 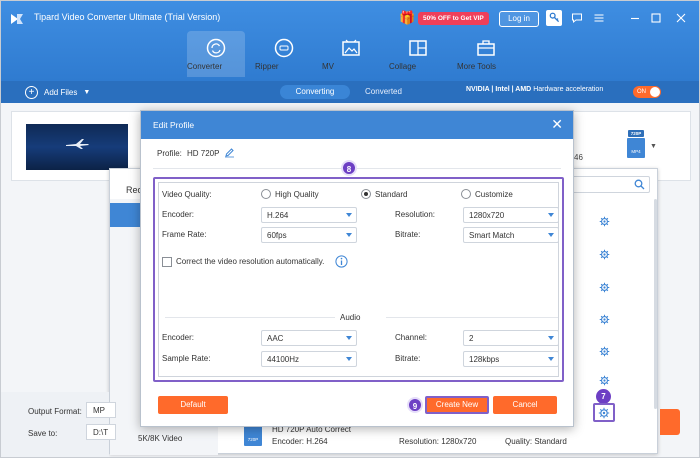 I want to click on tab-label: Ripper, so click(x=267, y=66).